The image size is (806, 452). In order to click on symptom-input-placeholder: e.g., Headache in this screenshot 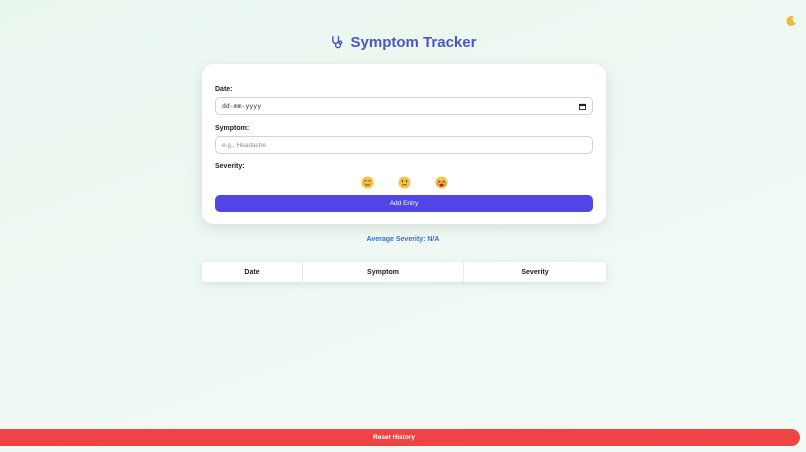, I will do `click(244, 145)`.